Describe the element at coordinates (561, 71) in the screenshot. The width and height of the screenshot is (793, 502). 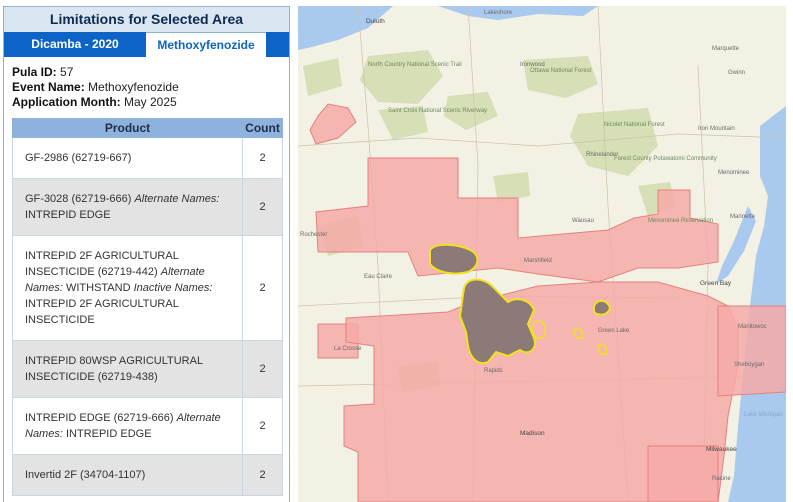
I see `map-label-ottawa-nf: Ottawa National Forest` at that location.